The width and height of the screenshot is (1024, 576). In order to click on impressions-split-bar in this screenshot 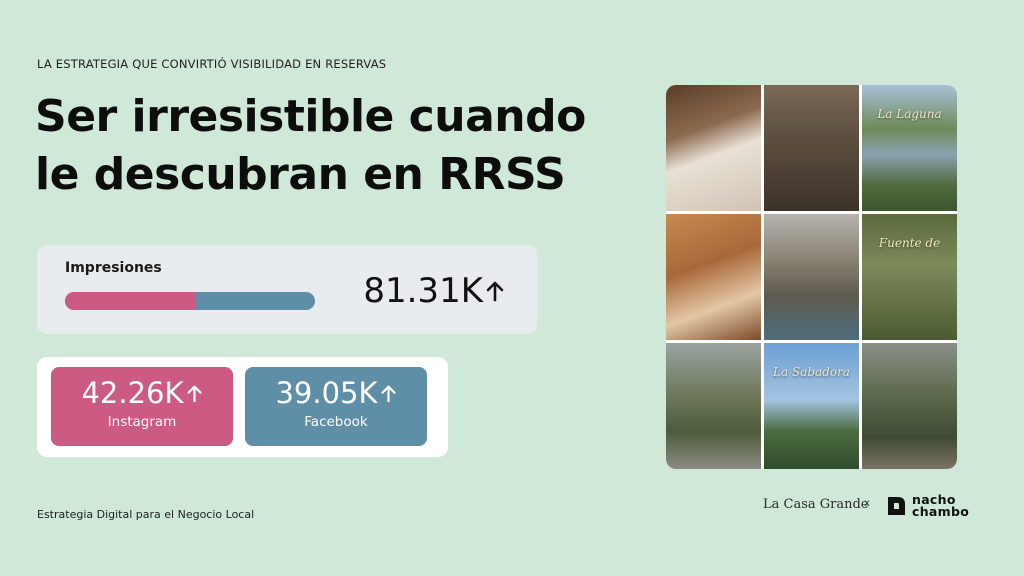, I will do `click(190, 301)`.